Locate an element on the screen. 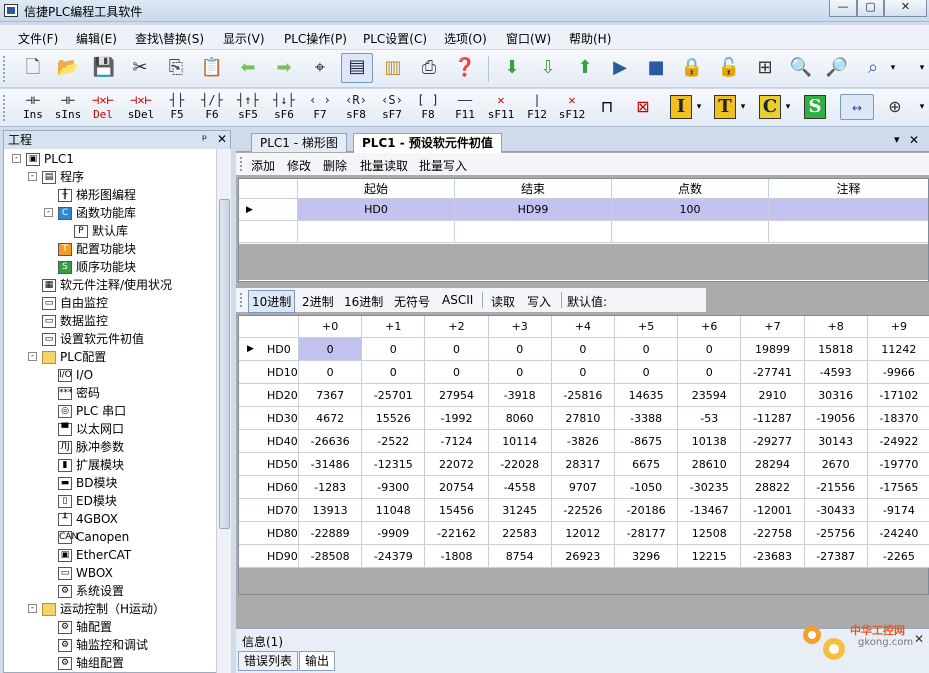 Image resolution: width=929 pixels, height=673 pixels. stop-icon: ■ is located at coordinates (656, 68).